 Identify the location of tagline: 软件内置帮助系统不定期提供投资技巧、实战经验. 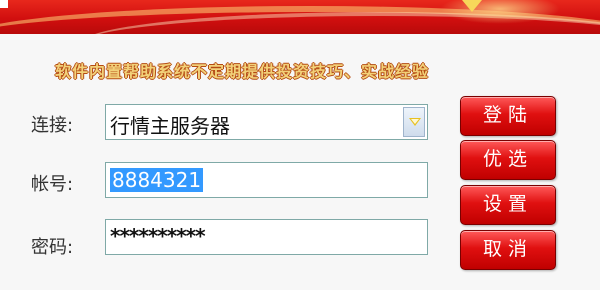
(242, 71).